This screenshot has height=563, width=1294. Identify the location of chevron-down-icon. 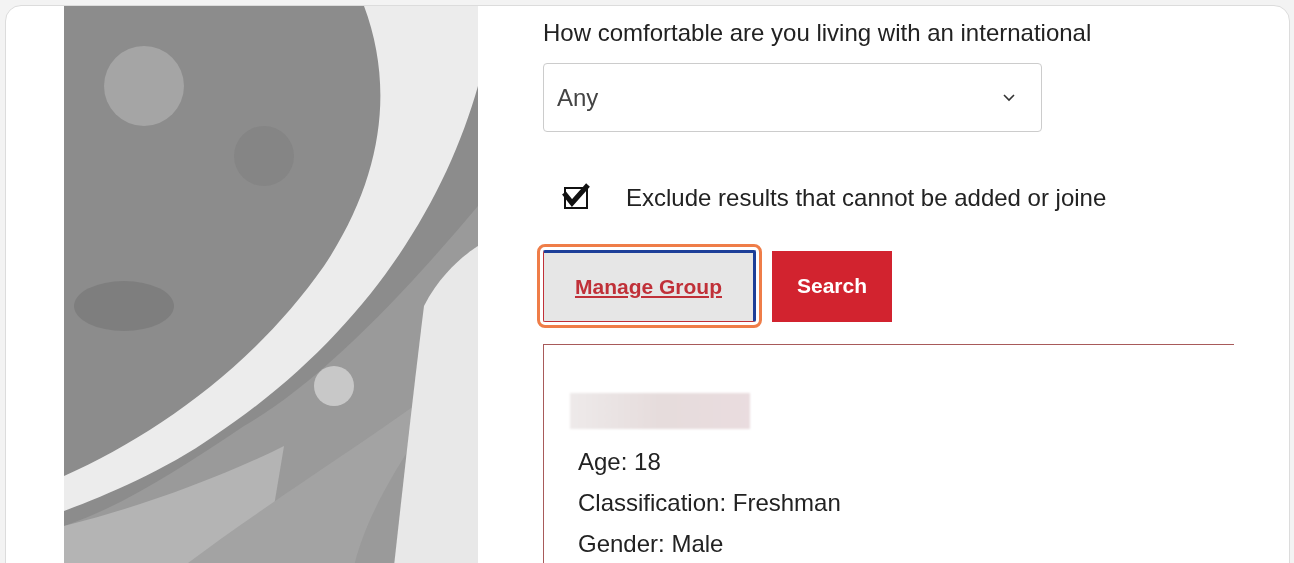
(1009, 97).